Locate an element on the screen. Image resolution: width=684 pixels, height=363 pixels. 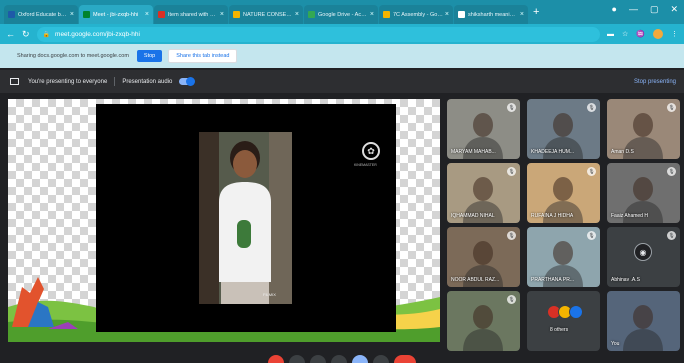
browser-tab: Google Drive - Accou...× is located at coordinates (341, 14).